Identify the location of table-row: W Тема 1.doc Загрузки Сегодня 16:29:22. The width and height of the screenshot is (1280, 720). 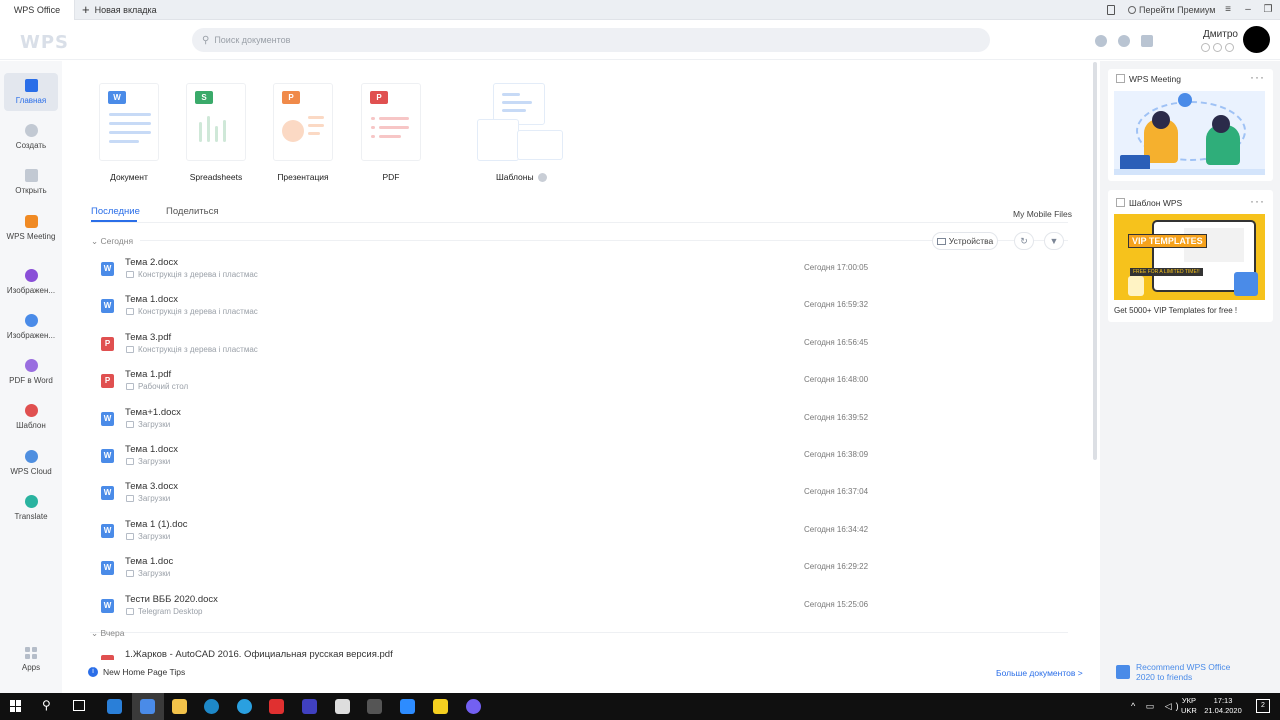
(580, 570).